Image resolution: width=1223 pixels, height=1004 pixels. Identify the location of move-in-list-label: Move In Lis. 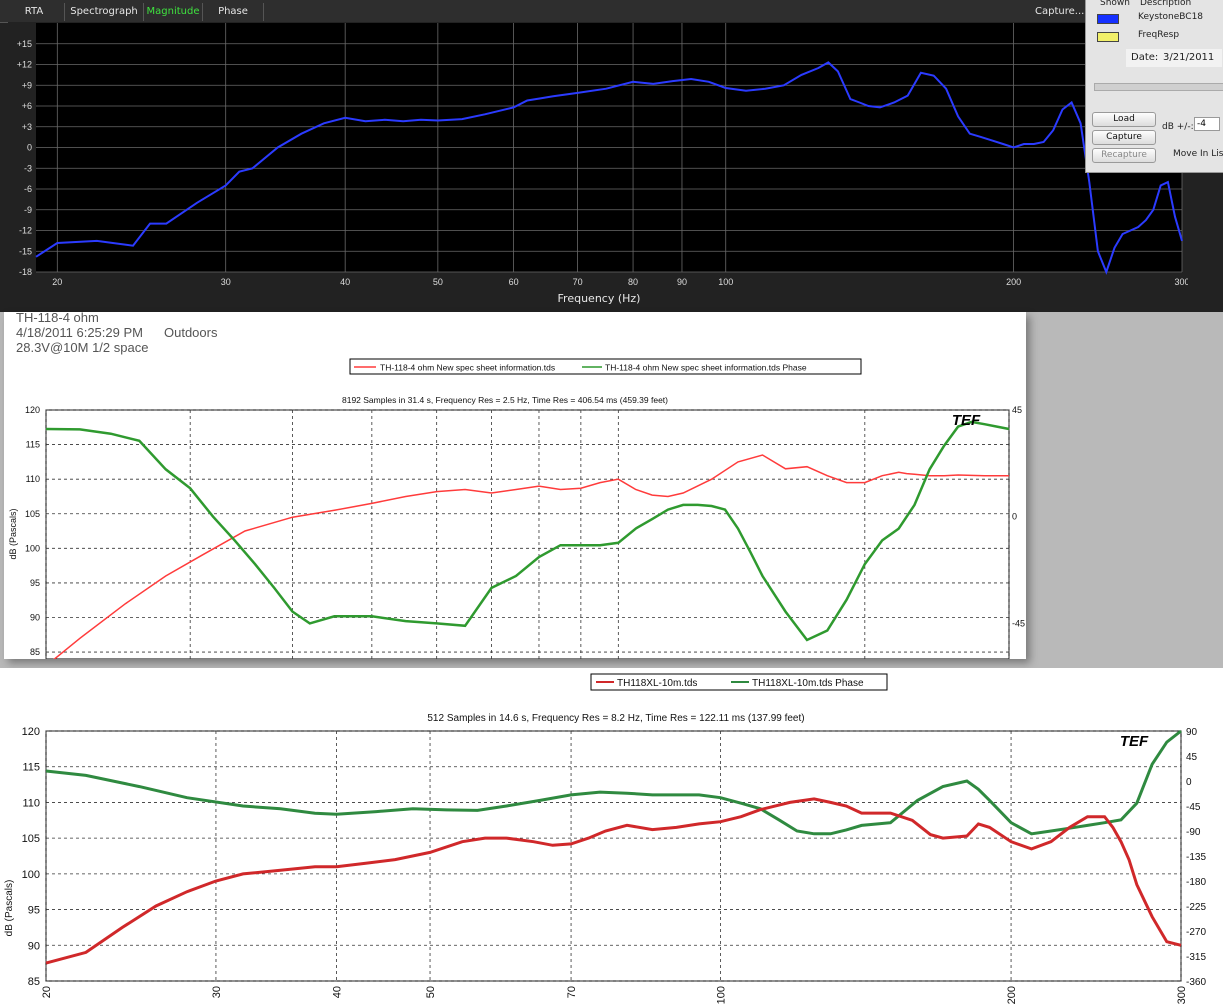
(1198, 154).